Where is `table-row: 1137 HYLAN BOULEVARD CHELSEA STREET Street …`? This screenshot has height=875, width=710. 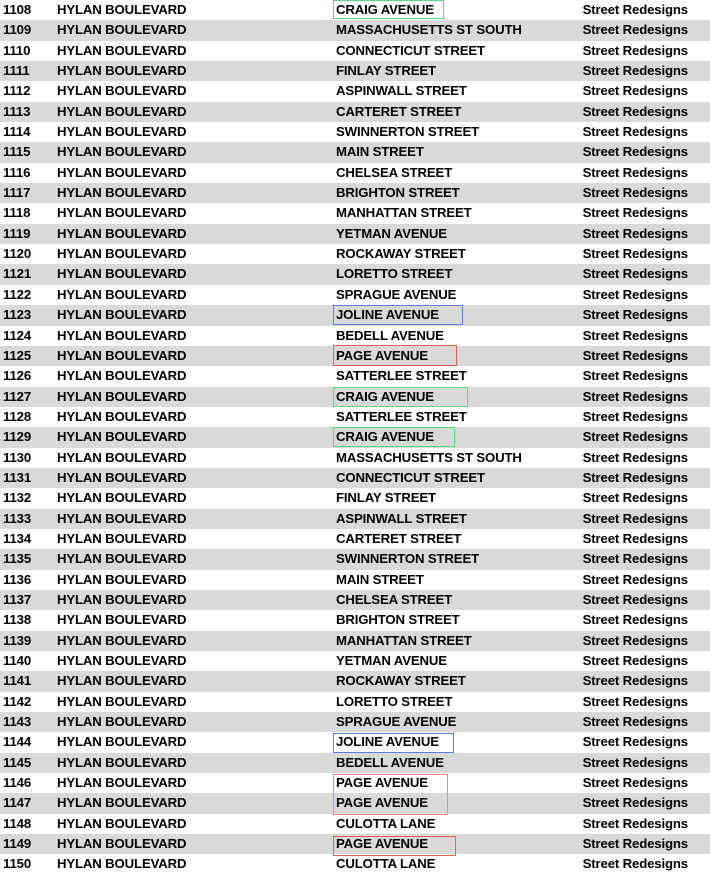 table-row: 1137 HYLAN BOULEVARD CHELSEA STREET Street … is located at coordinates (355, 600).